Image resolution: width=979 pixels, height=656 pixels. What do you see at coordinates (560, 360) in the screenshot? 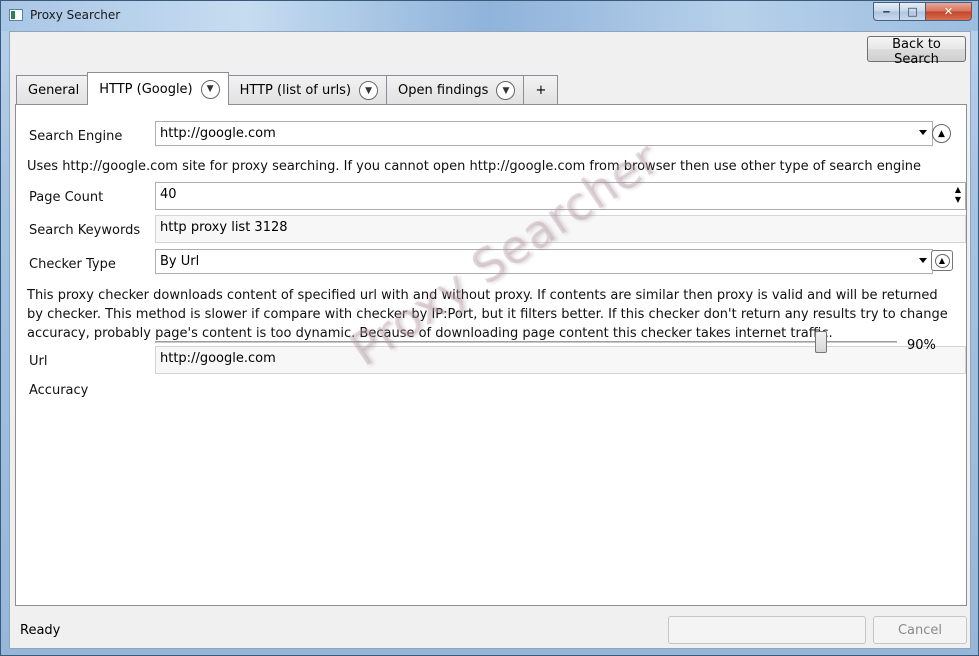
I see `url-input: http://google.com` at bounding box center [560, 360].